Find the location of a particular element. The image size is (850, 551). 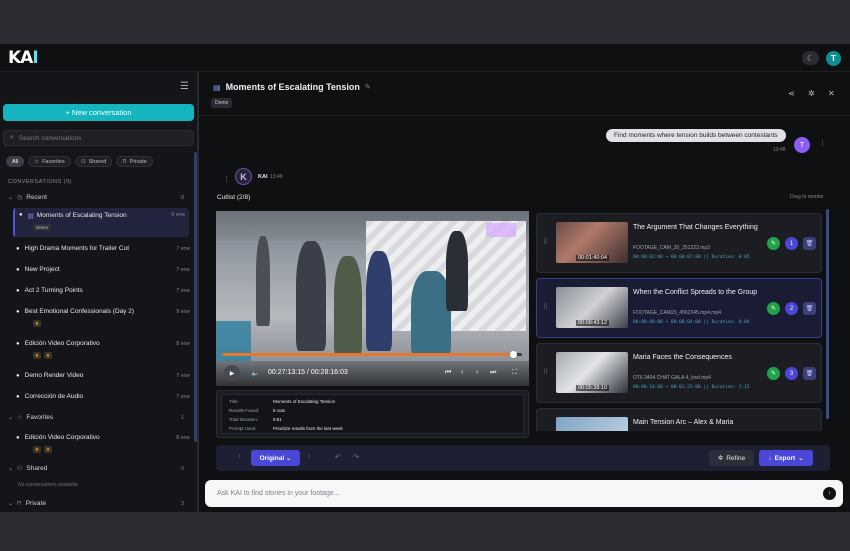

next-version-icon: › is located at coordinates (309, 456).